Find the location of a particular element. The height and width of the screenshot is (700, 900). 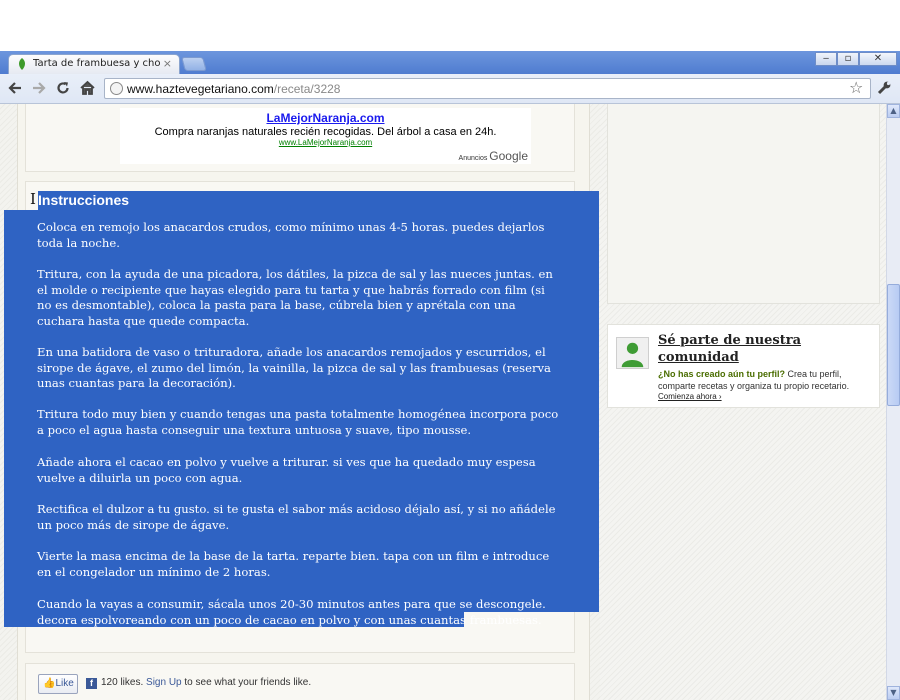

home-icon is located at coordinates (87, 87).